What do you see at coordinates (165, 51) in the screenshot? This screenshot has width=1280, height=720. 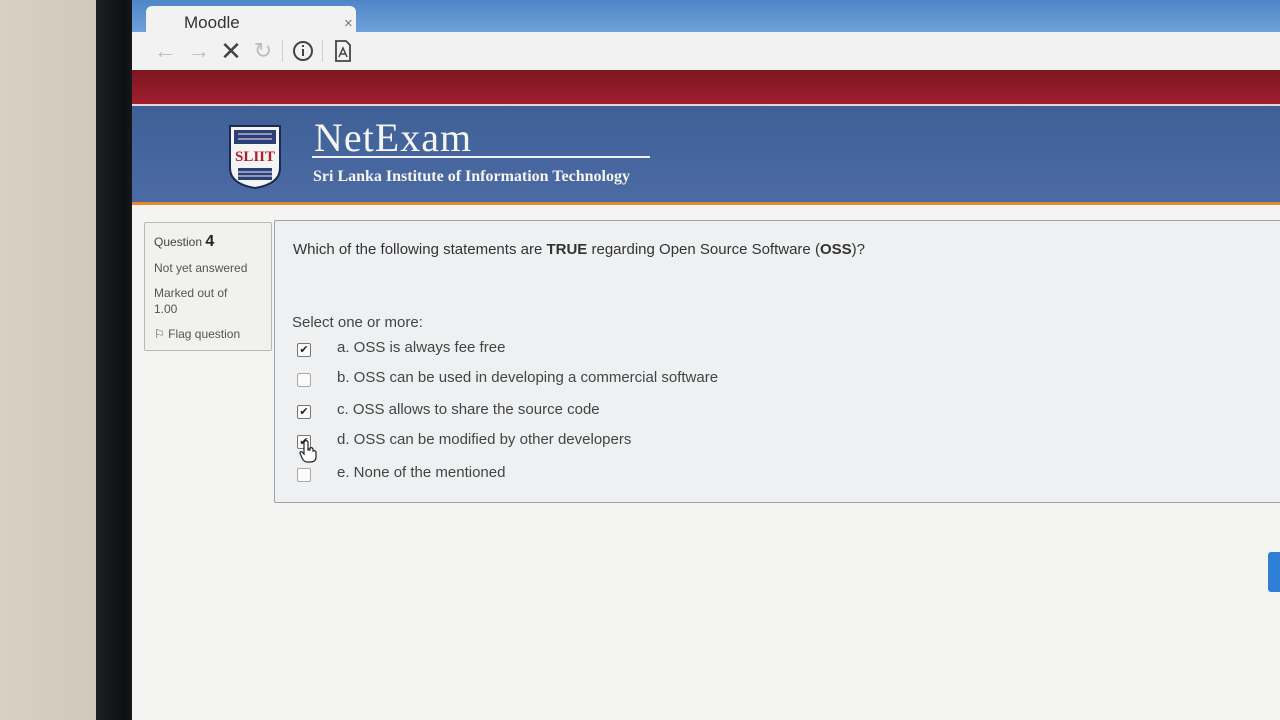 I see `back-arrow-icon: ←` at bounding box center [165, 51].